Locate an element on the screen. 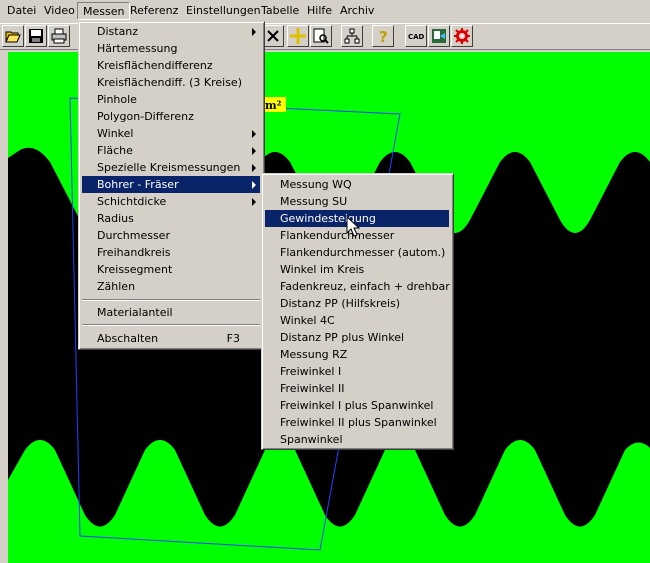  submenu-item-distanz-pp-hilfskreis: Distanz PP (Hilfskreis) is located at coordinates (357, 303).